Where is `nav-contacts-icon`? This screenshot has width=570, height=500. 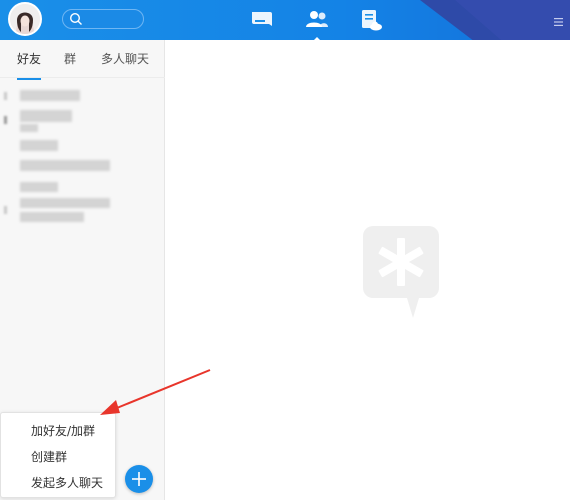
nav-contacts-icon is located at coordinates (317, 23).